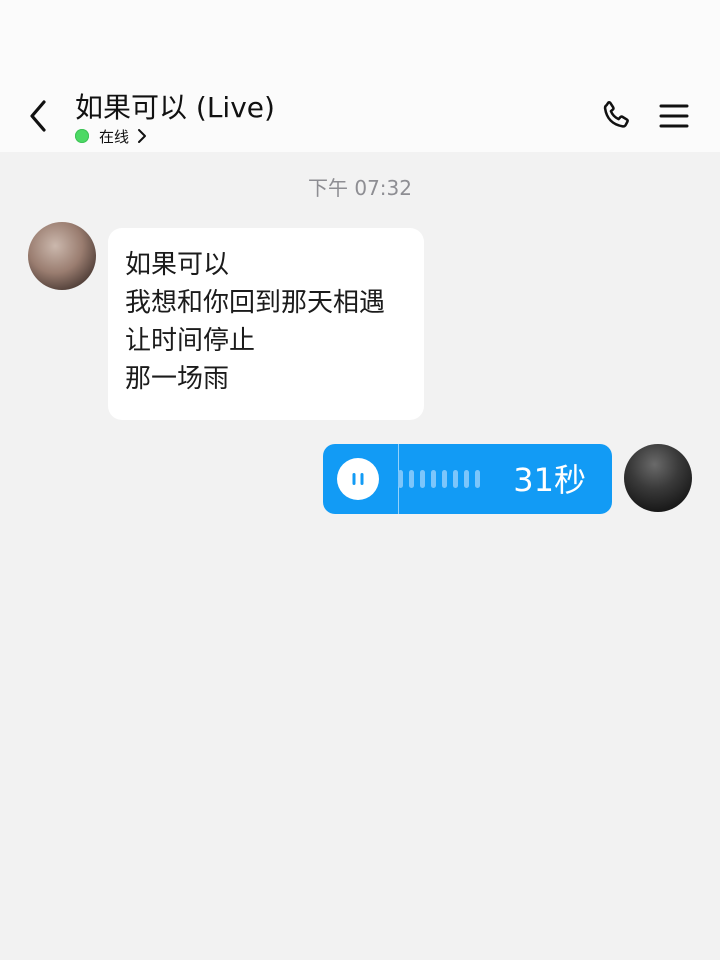 The image size is (720, 960). Describe the element at coordinates (142, 136) in the screenshot. I see `chevron-right-icon` at that location.